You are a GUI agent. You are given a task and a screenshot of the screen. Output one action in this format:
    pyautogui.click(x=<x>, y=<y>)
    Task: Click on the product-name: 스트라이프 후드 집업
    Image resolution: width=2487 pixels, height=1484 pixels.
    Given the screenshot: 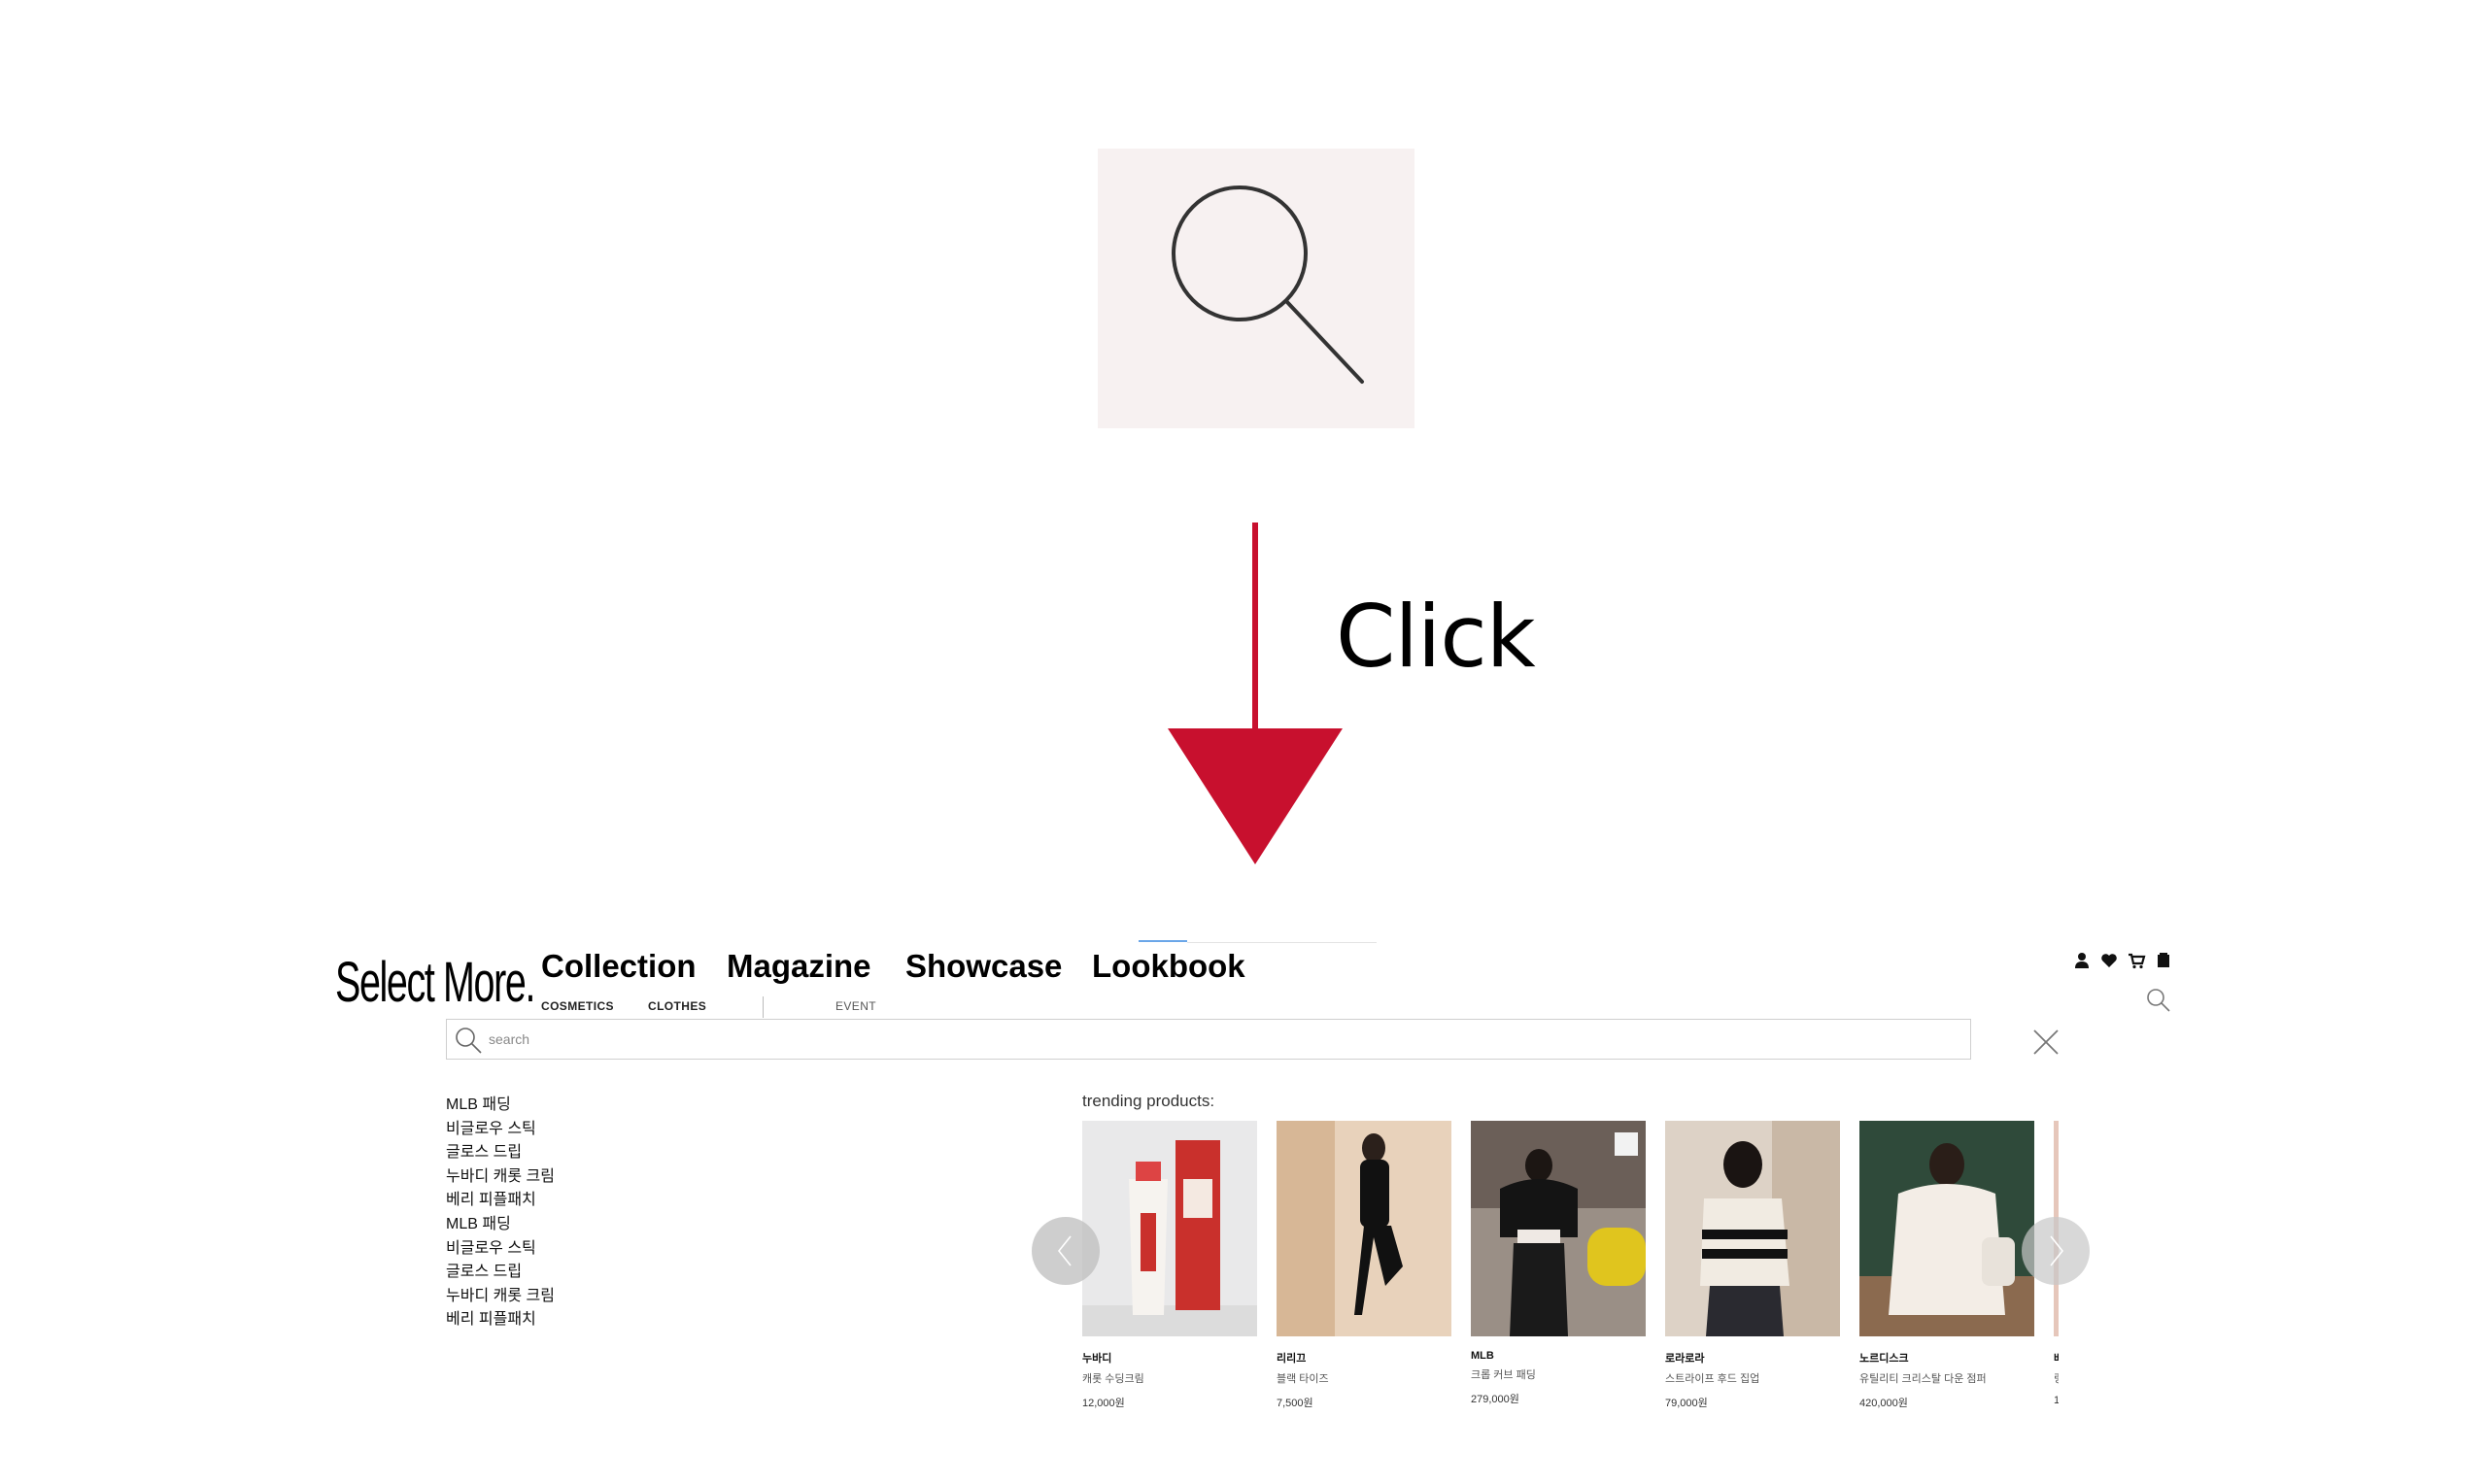 What is the action you would take?
    pyautogui.click(x=1712, y=1379)
    